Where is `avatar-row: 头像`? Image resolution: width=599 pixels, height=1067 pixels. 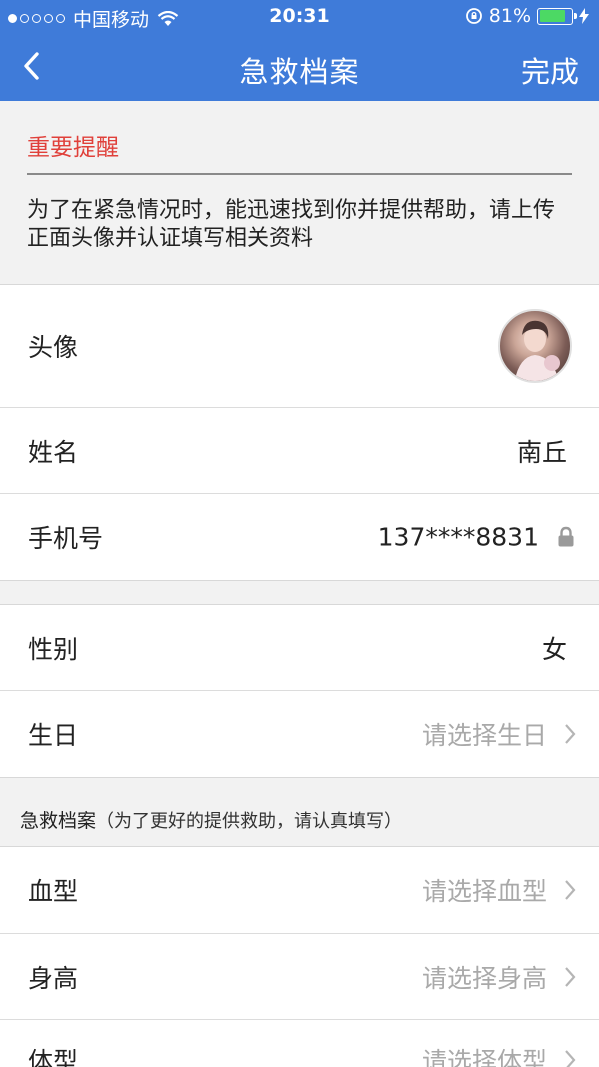 avatar-row: 头像 is located at coordinates (299, 346).